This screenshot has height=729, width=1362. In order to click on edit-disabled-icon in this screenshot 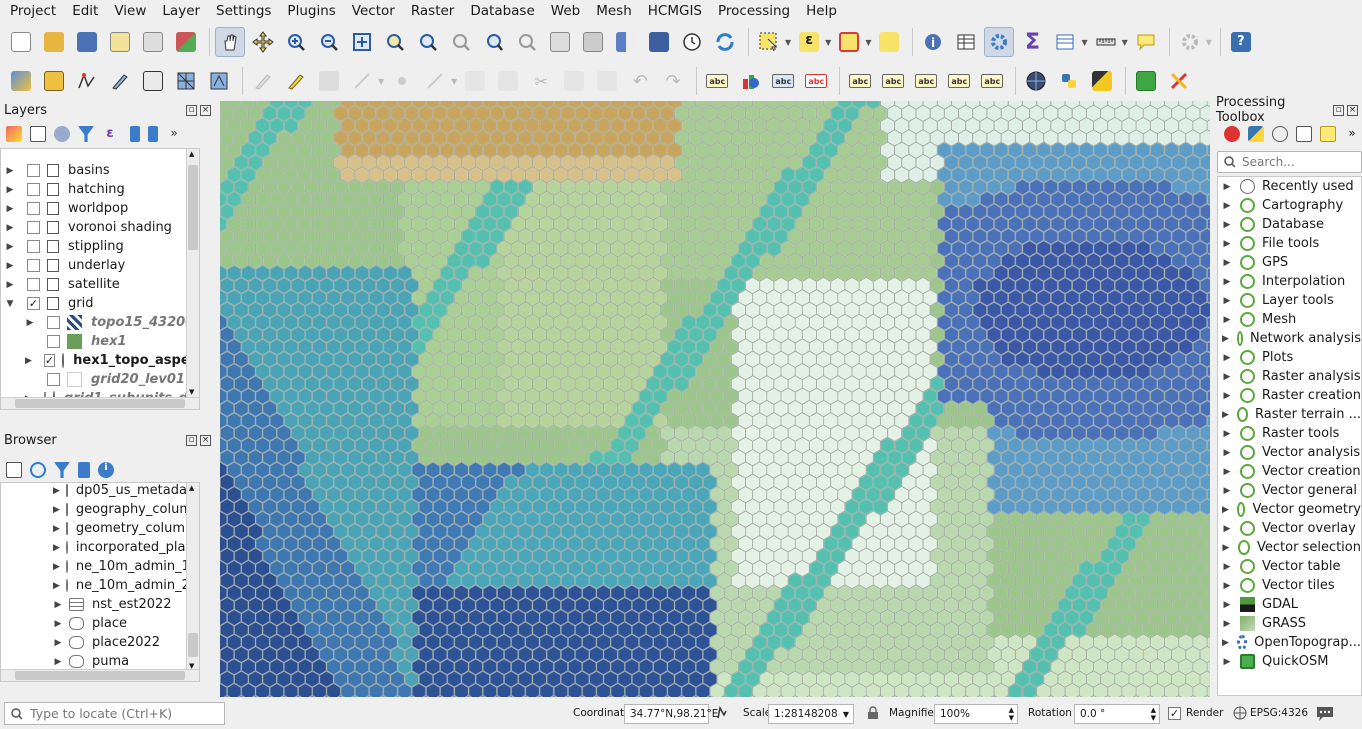, I will do `click(263, 81)`.